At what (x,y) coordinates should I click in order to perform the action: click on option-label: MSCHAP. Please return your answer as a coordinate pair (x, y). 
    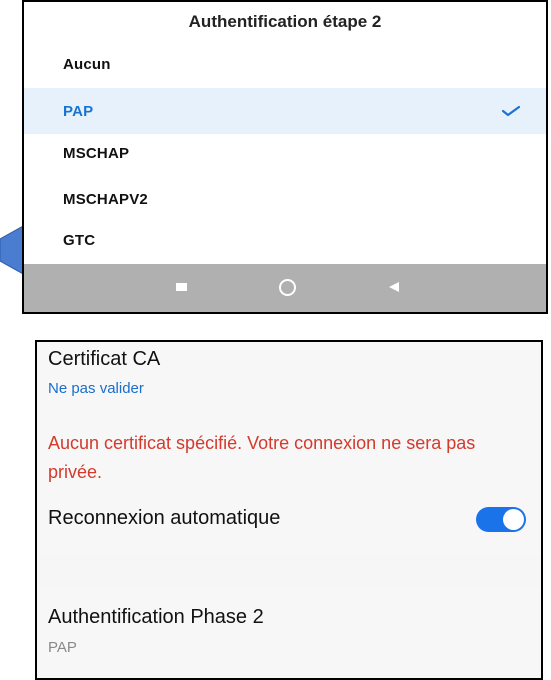
    Looking at the image, I should click on (96, 153).